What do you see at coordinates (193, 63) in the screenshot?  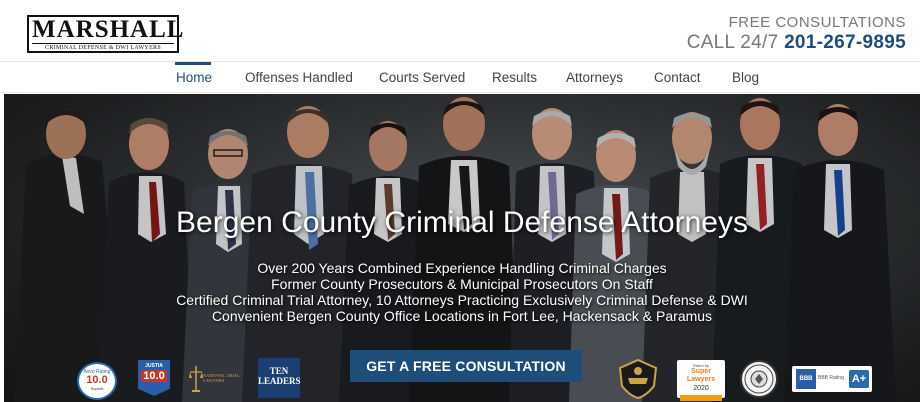 I see `nav-active-indicator` at bounding box center [193, 63].